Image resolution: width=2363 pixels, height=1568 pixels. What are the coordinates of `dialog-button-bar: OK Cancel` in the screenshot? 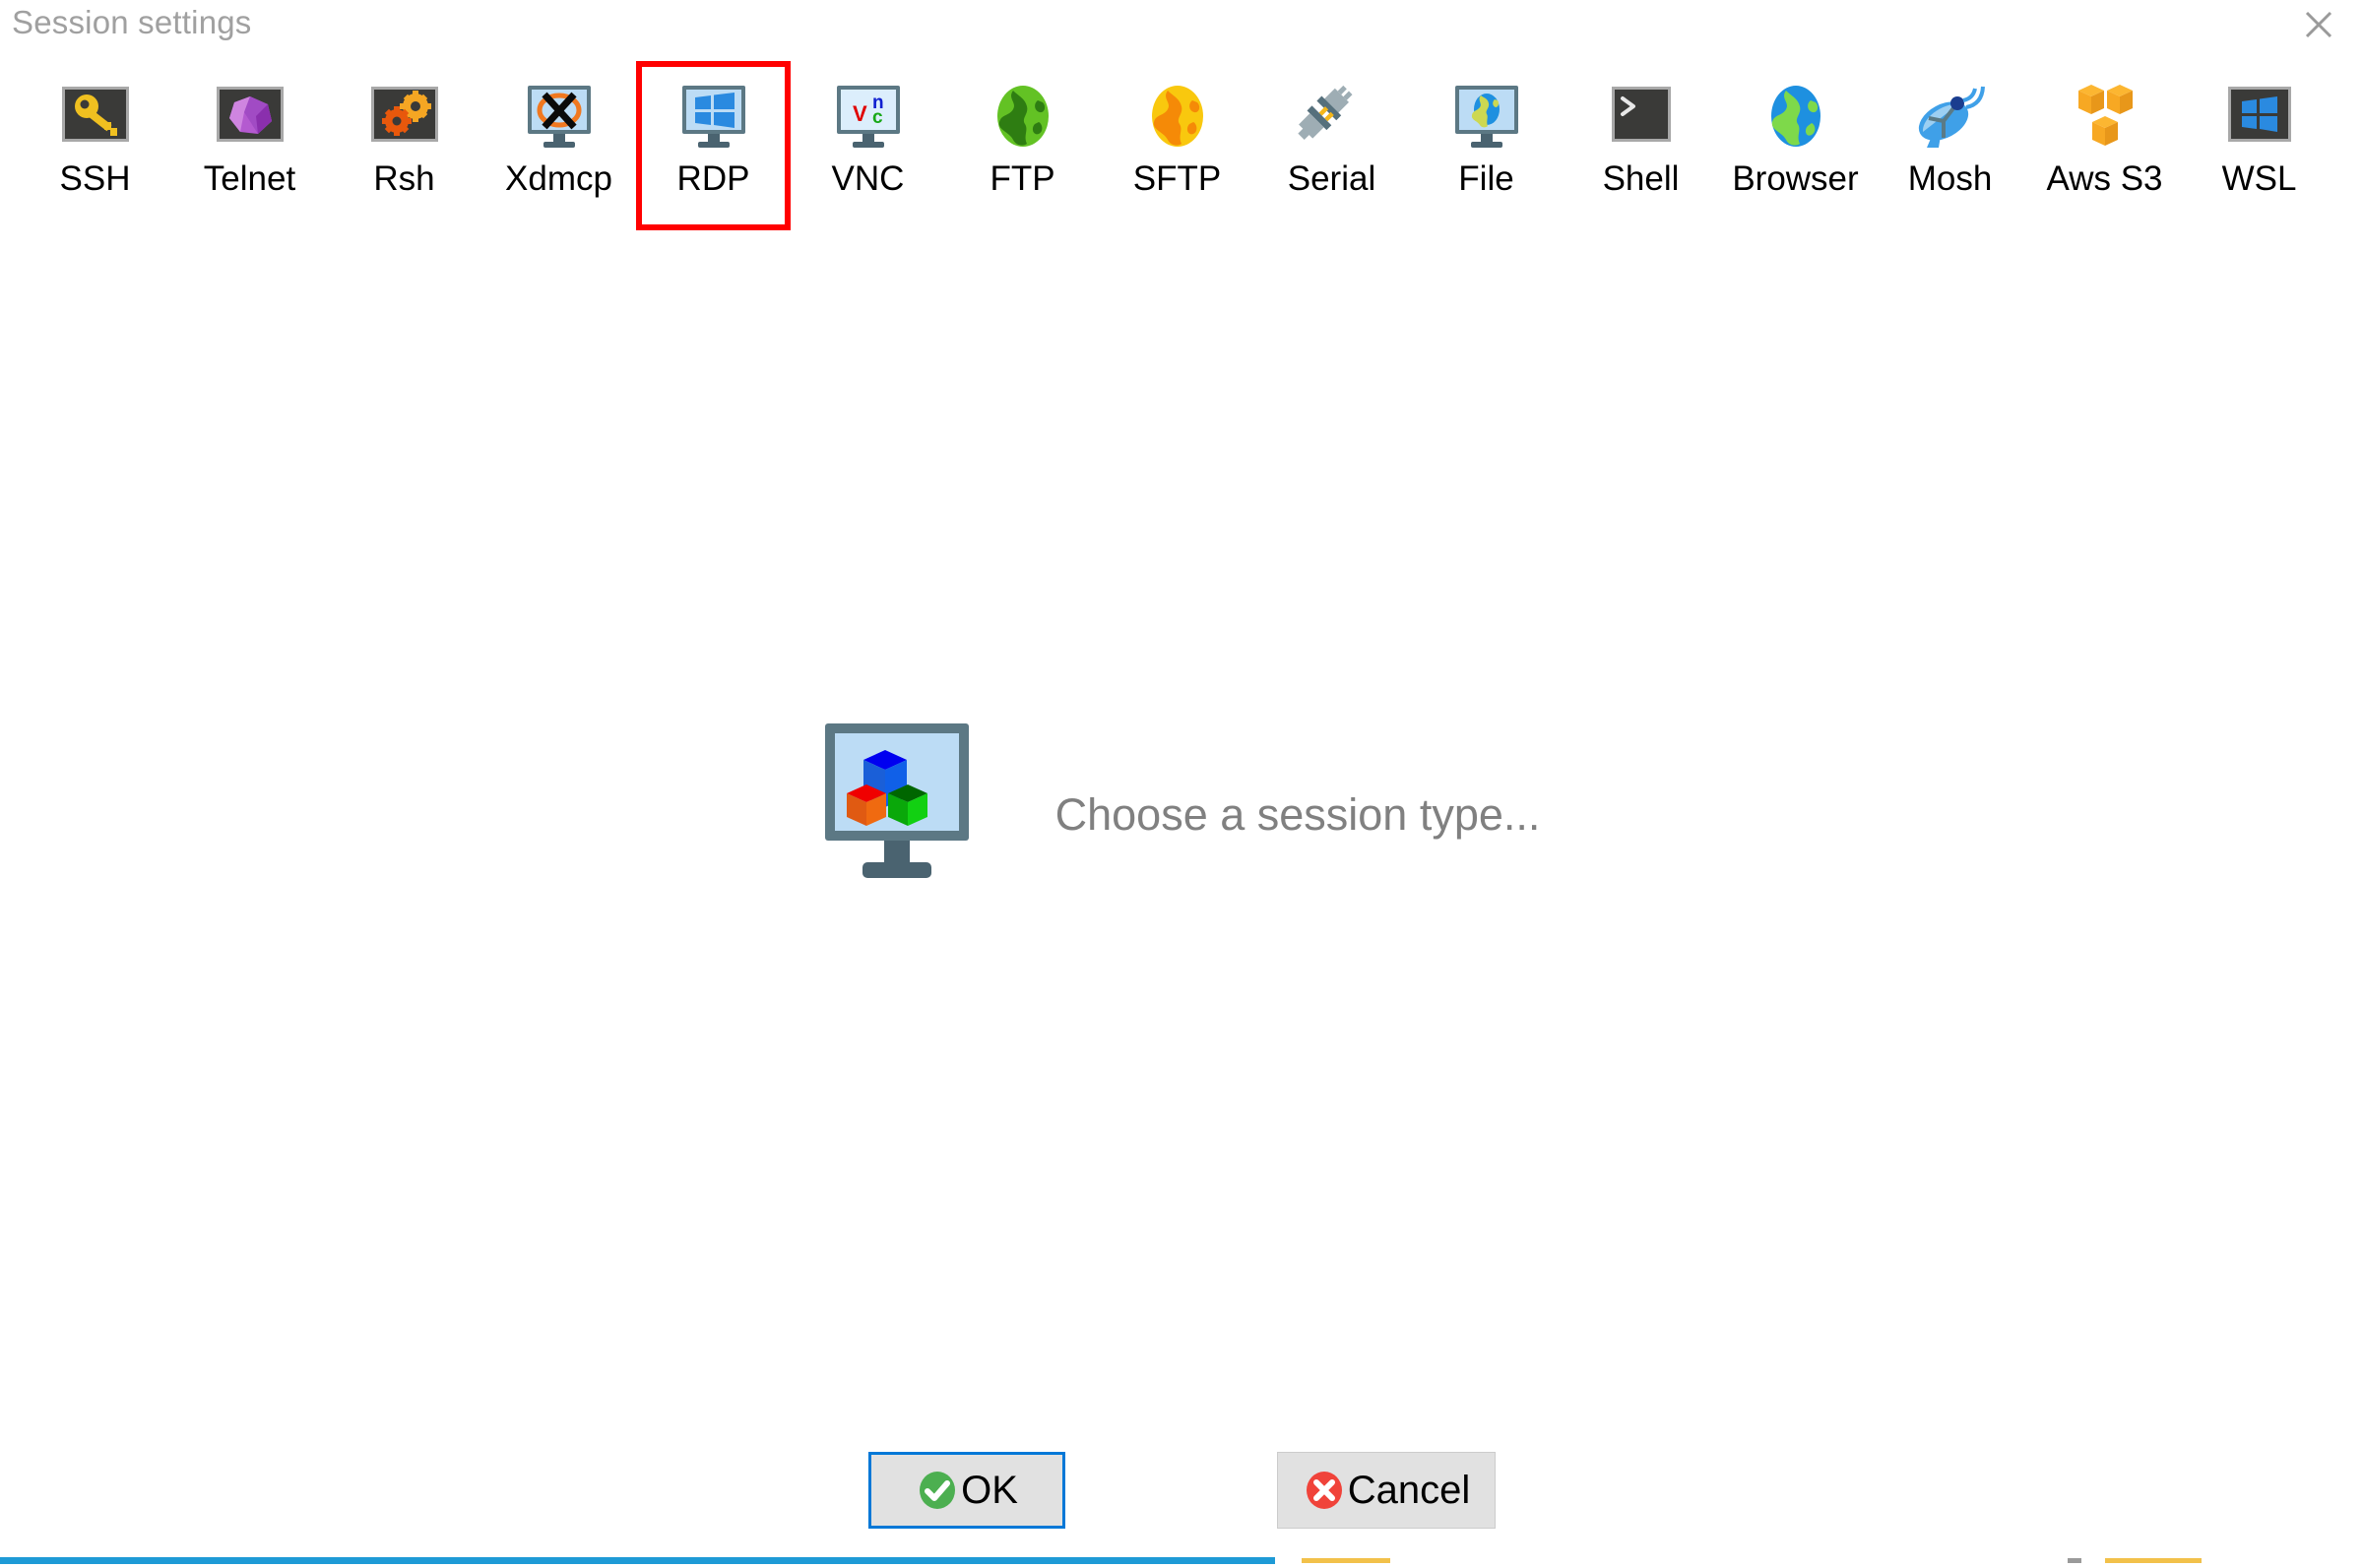 It's located at (1181, 1490).